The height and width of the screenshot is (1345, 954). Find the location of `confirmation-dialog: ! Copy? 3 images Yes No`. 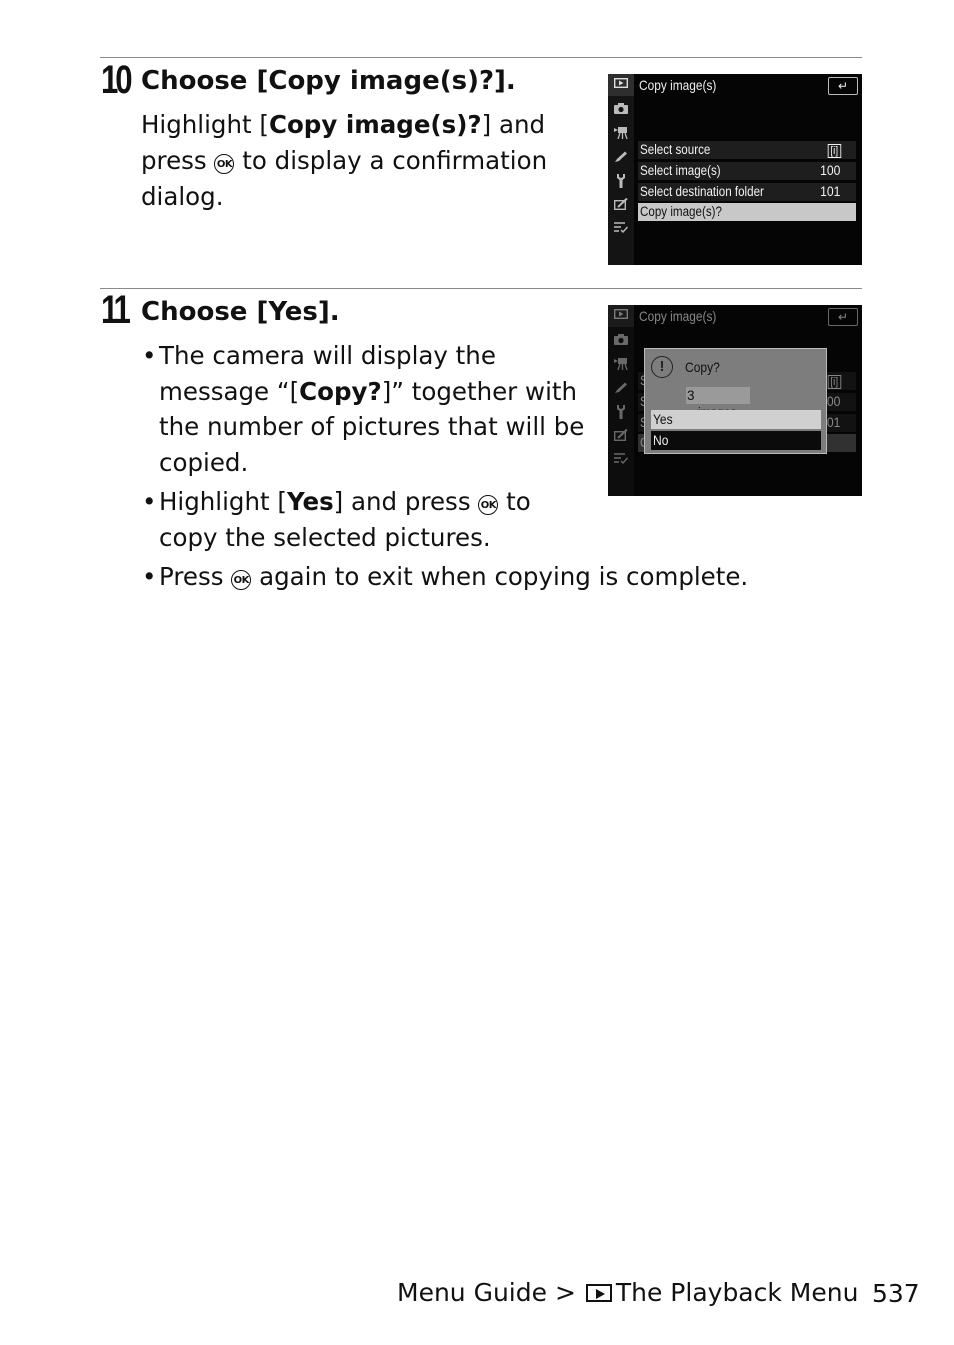

confirmation-dialog: ! Copy? 3 images Yes No is located at coordinates (735, 401).